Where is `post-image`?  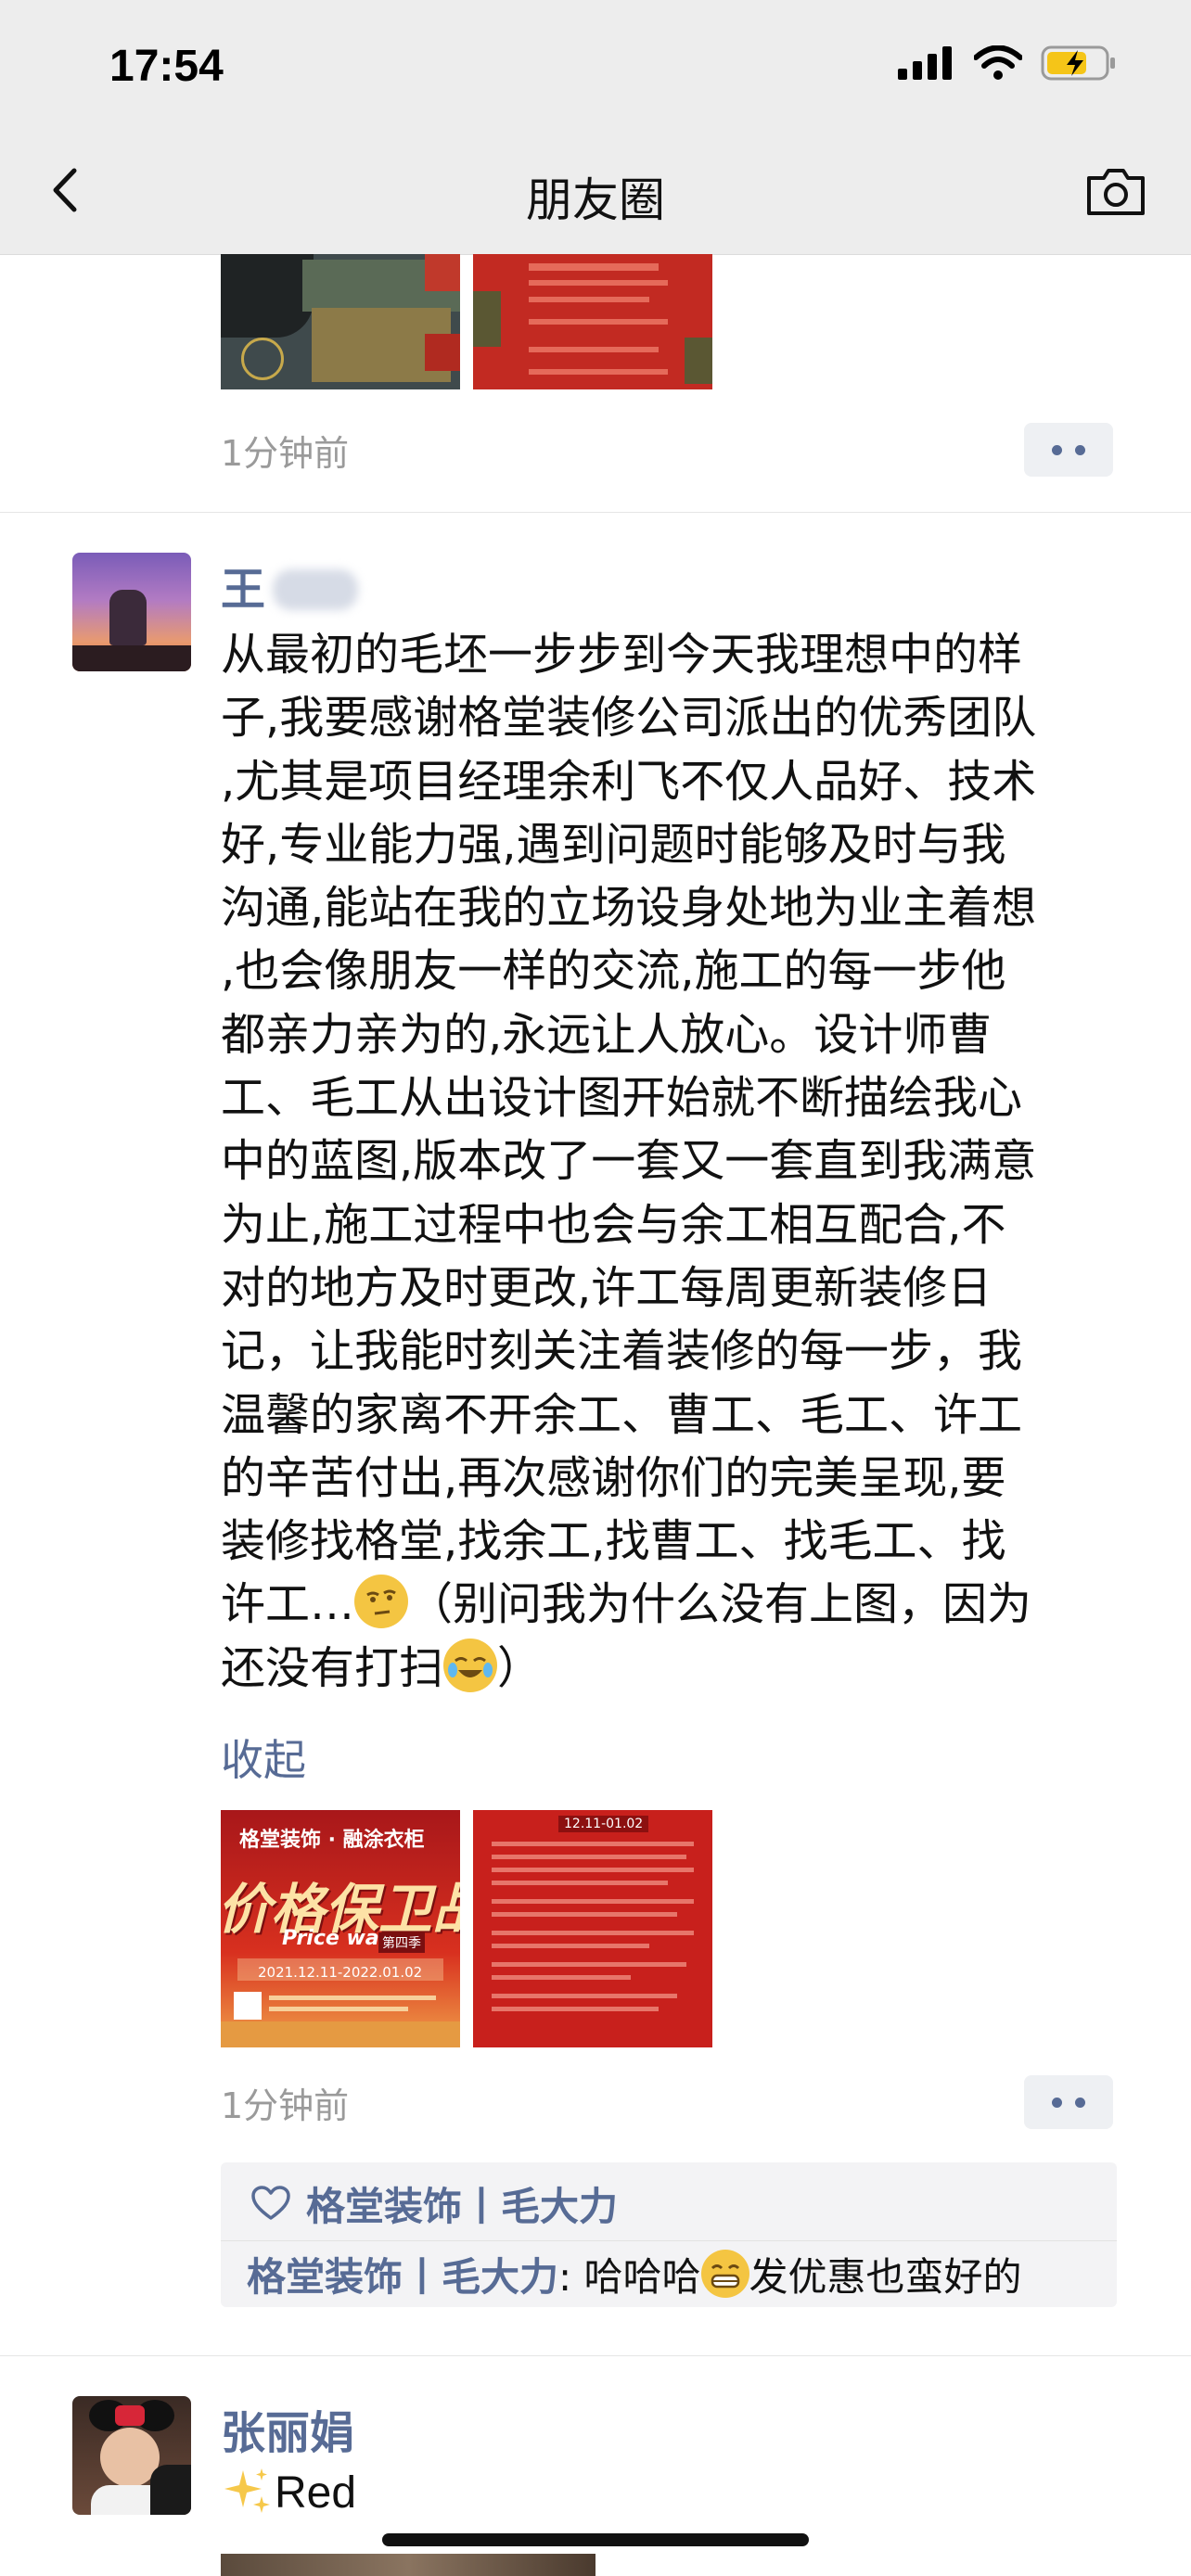
post-image is located at coordinates (408, 2565).